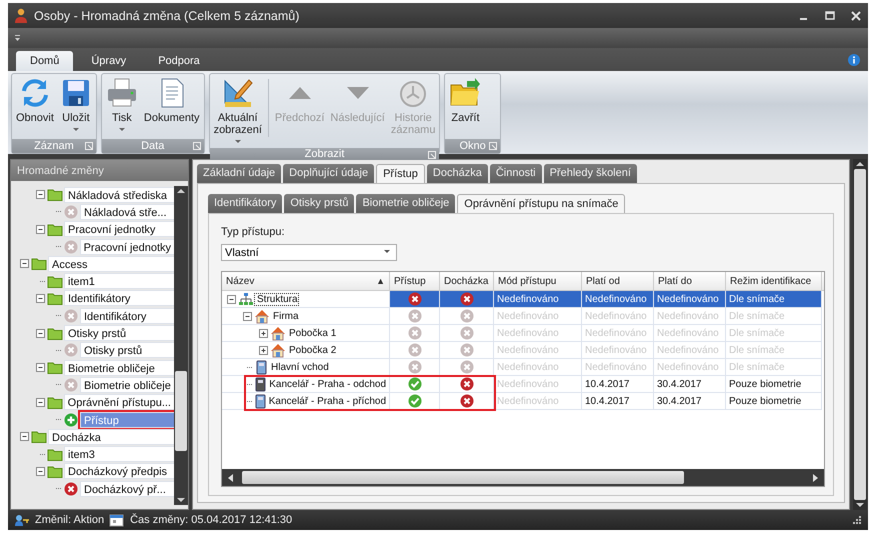 Image resolution: width=878 pixels, height=533 pixels. What do you see at coordinates (69, 520) in the screenshot?
I see `changed-by: Změnil: Aktion` at bounding box center [69, 520].